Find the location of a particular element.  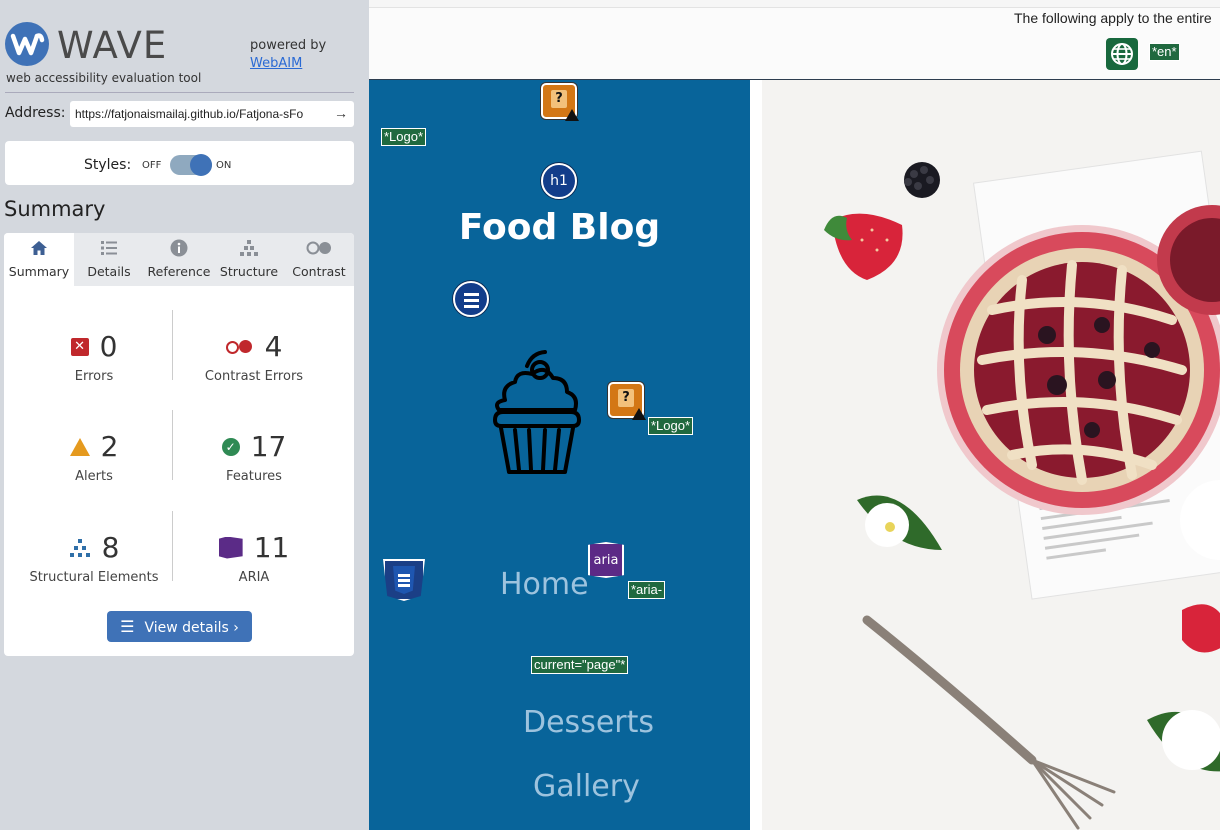

styles-on-label: ON is located at coordinates (224, 165).